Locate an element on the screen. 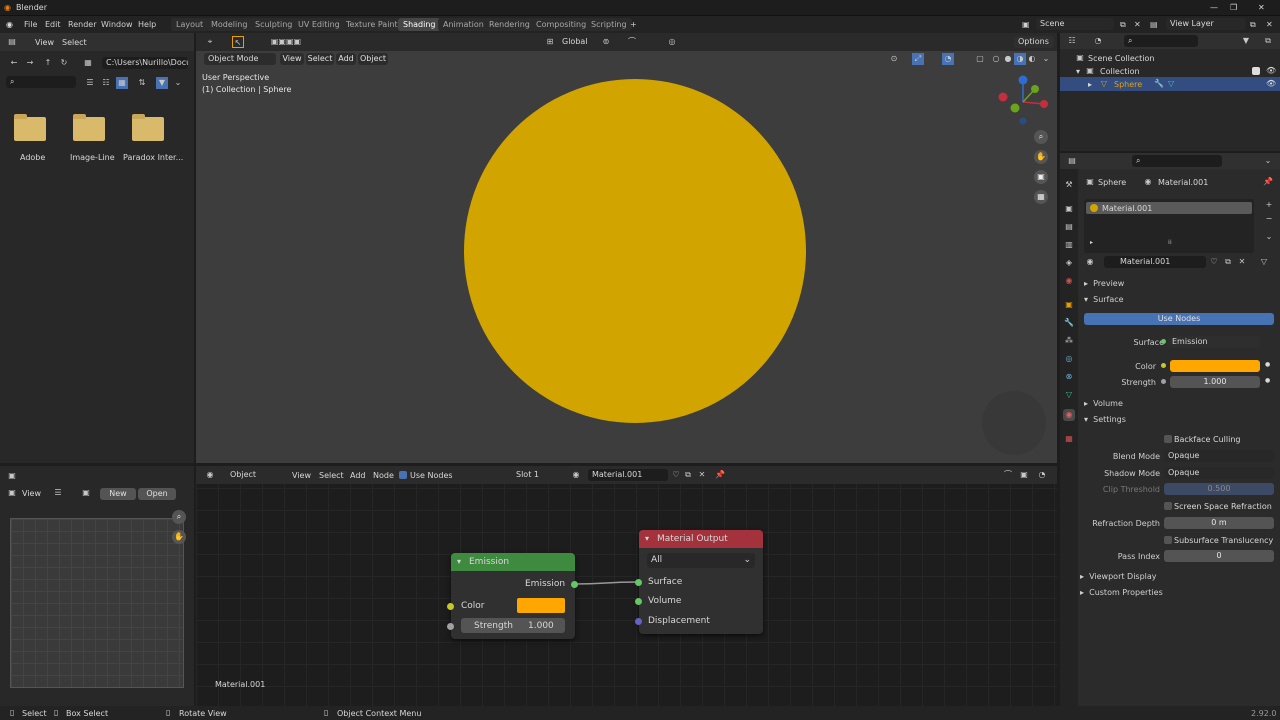  menu-view: View is located at coordinates (44, 42).